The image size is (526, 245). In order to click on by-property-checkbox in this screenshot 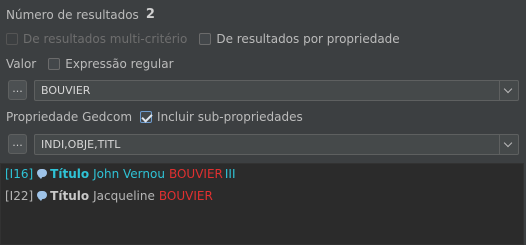, I will do `click(205, 39)`.